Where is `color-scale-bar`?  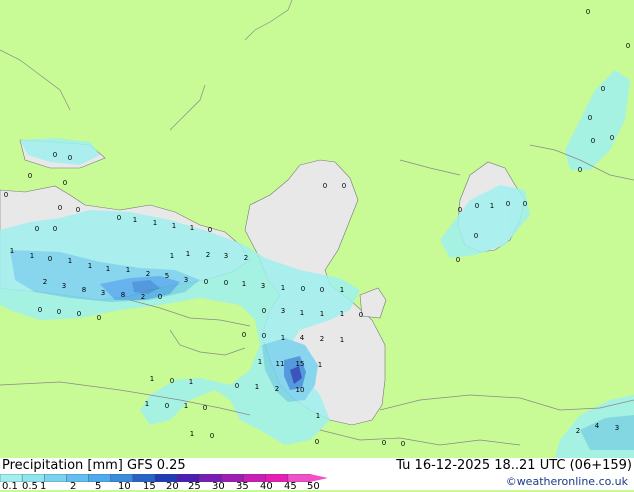 color-scale-bar is located at coordinates (164, 478).